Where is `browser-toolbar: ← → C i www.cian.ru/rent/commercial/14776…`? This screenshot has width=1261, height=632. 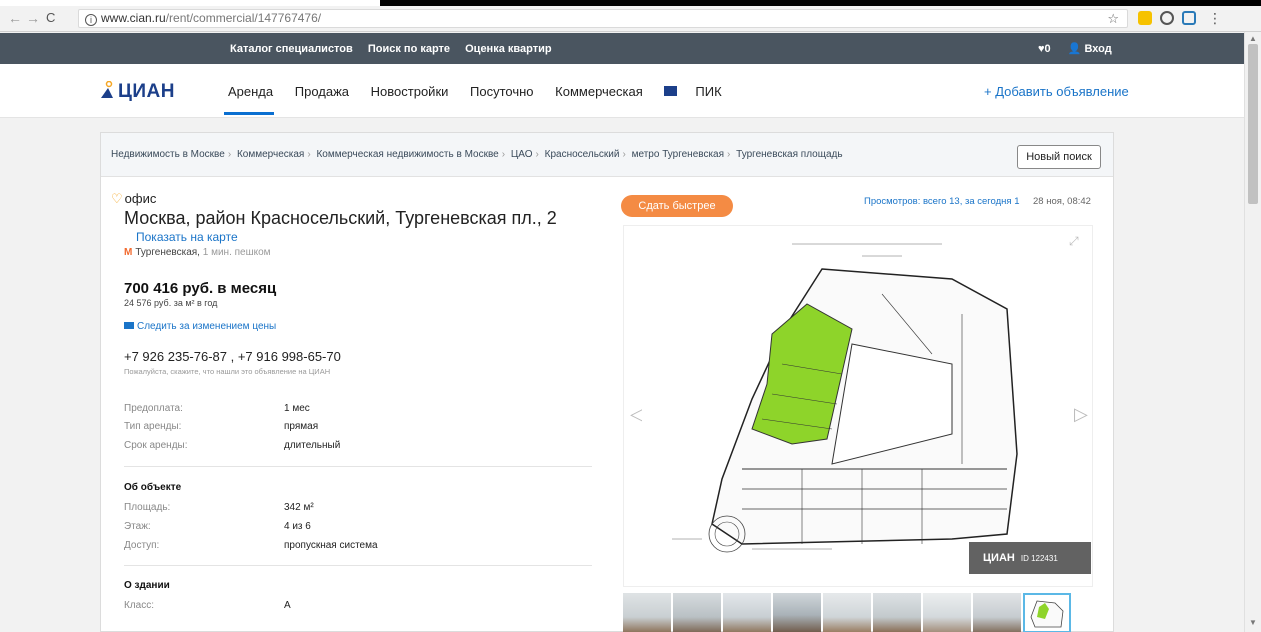 browser-toolbar: ← → C i www.cian.ru/rent/commercial/14776… is located at coordinates (630, 19).